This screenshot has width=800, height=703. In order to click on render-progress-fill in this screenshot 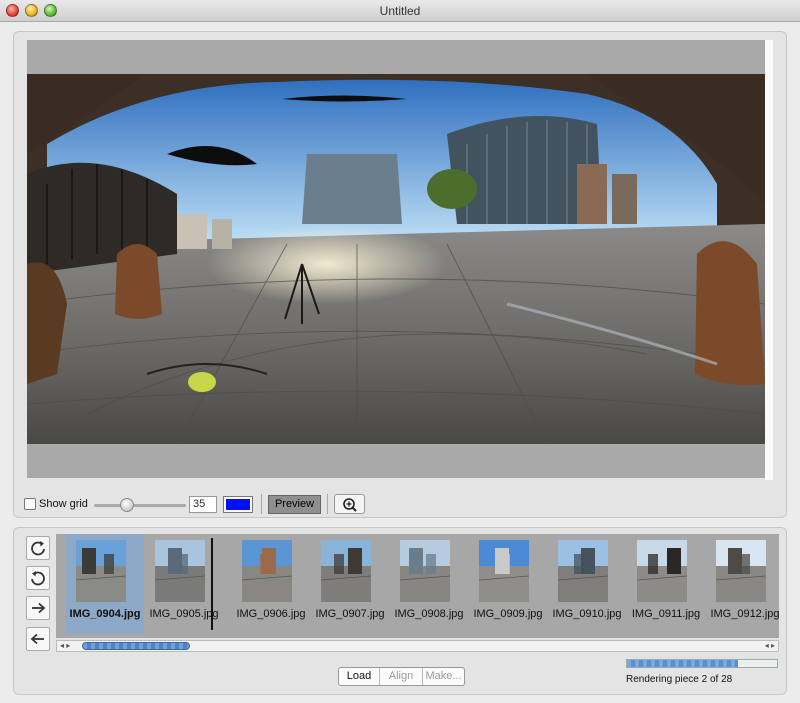, I will do `click(682, 663)`.